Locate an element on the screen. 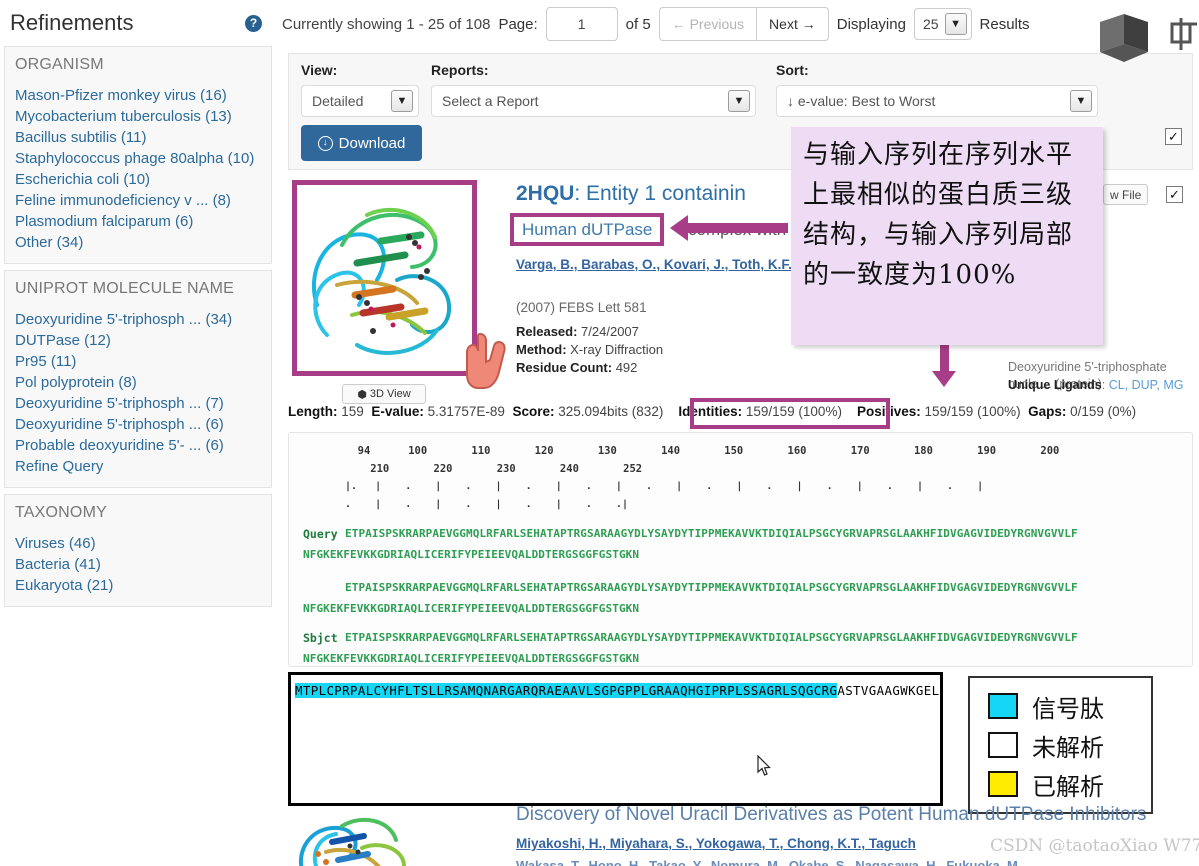  identities-highlight-box is located at coordinates (790, 413).